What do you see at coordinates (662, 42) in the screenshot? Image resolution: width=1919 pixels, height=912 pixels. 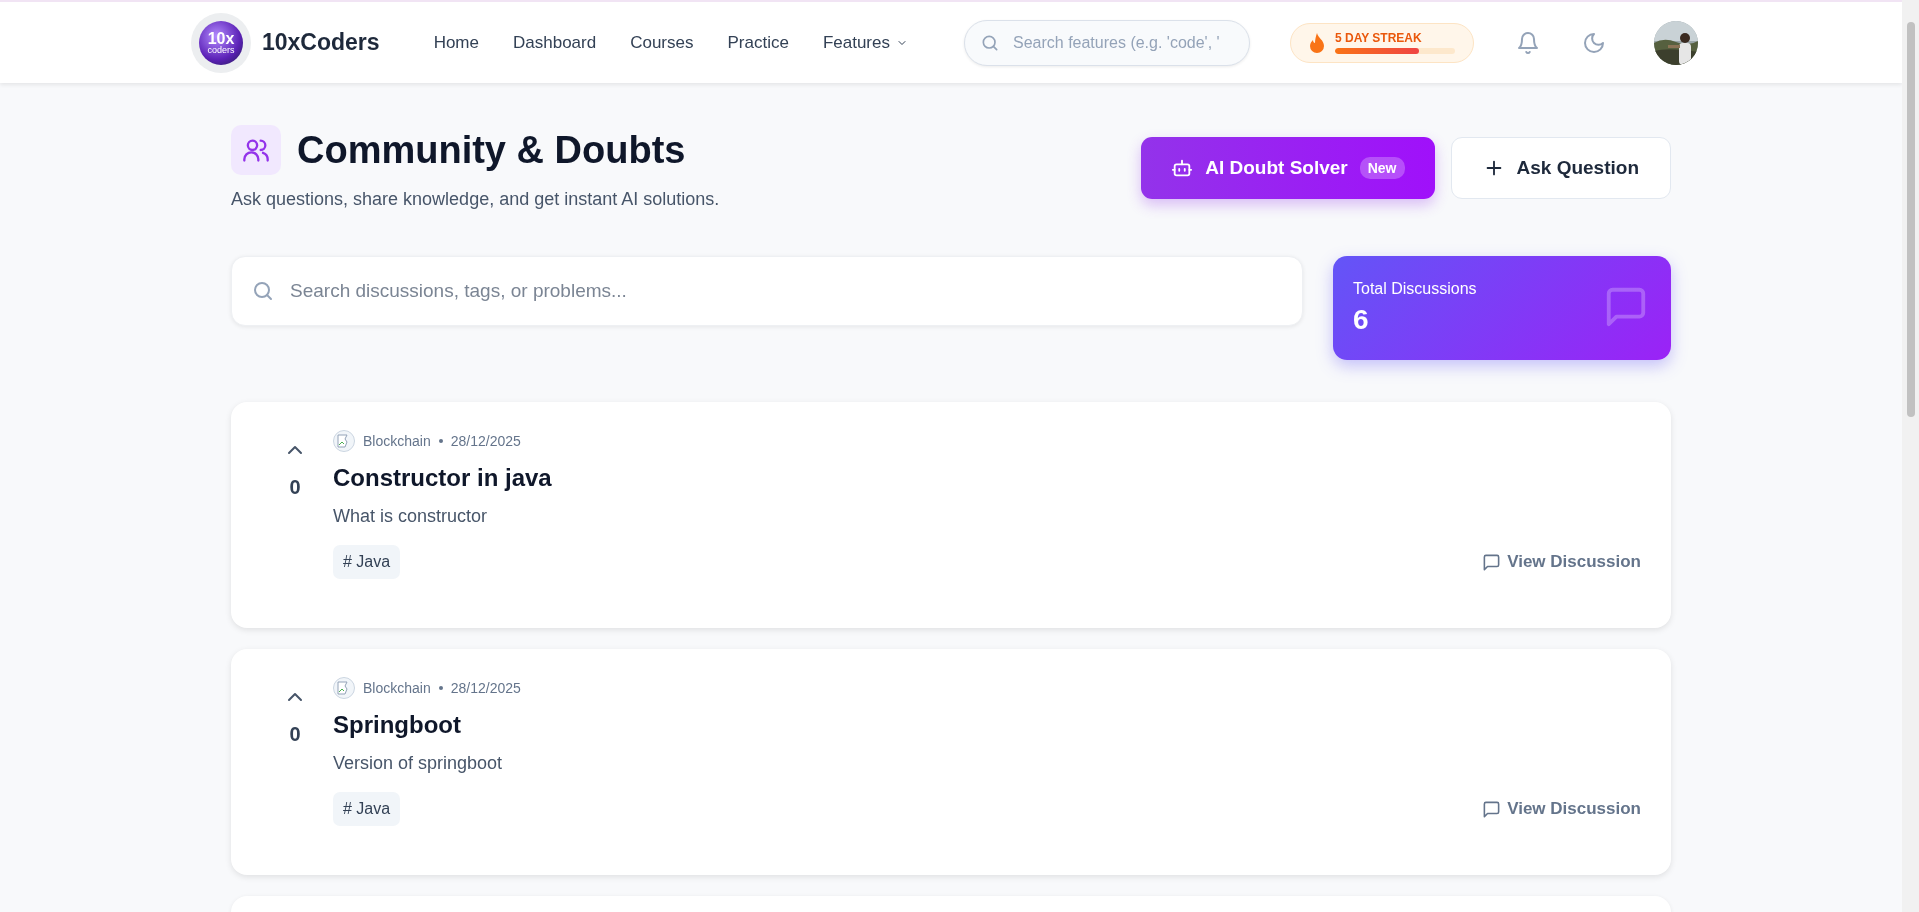 I see `nav-link: Courses` at bounding box center [662, 42].